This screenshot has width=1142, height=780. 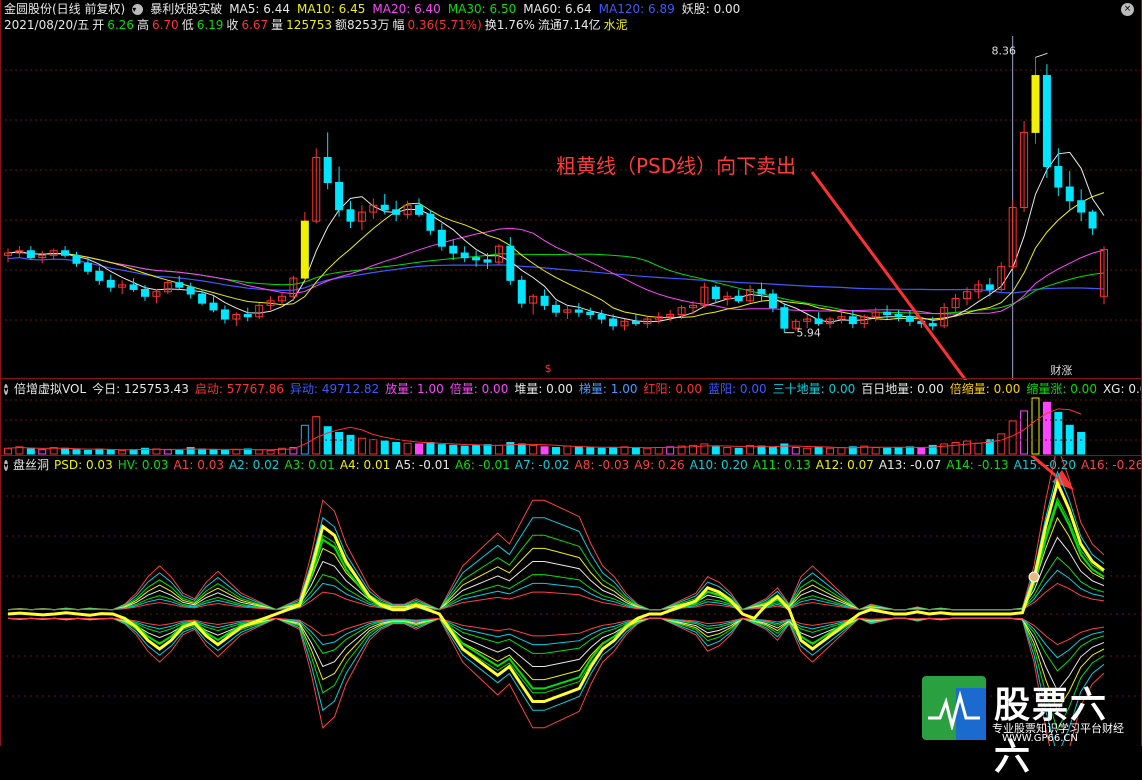 What do you see at coordinates (556, 275) in the screenshot?
I see `ma60-line` at bounding box center [556, 275].